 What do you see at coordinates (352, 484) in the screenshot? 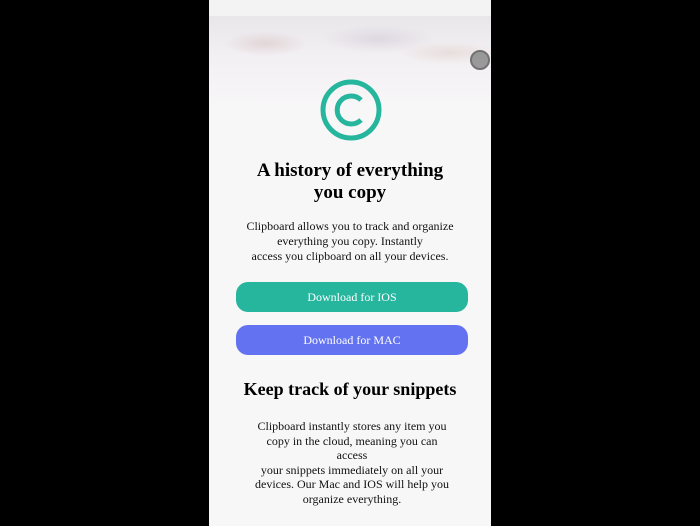
I see `snippets-line: devices. Our Mac and IOS will help you` at bounding box center [352, 484].